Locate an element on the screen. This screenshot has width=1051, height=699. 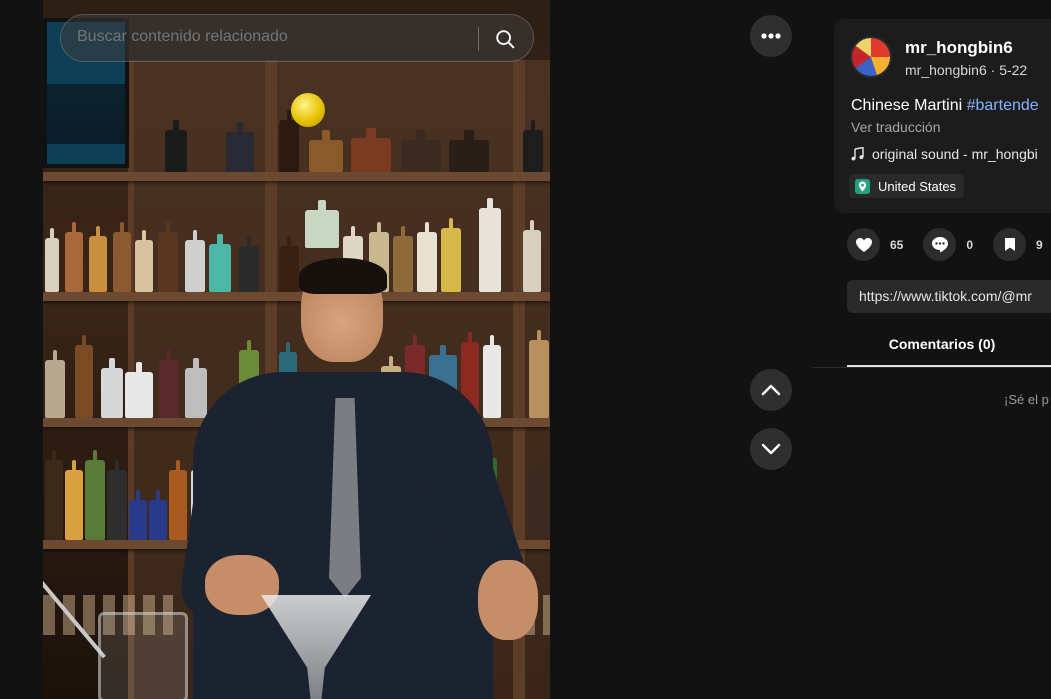
see-translation-link: Ver traducción is located at coordinates (896, 127).